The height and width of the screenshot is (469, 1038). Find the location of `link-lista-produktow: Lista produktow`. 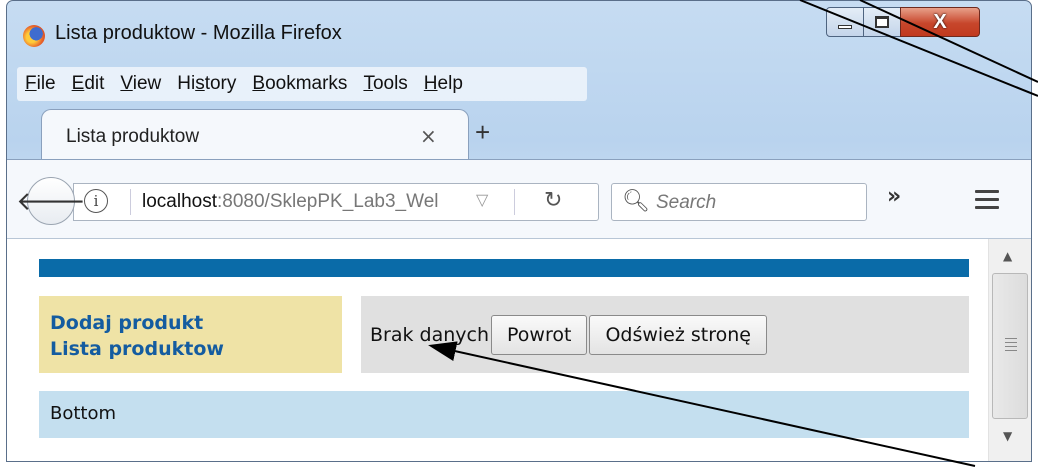

link-lista-produktow: Lista produktow is located at coordinates (196, 349).